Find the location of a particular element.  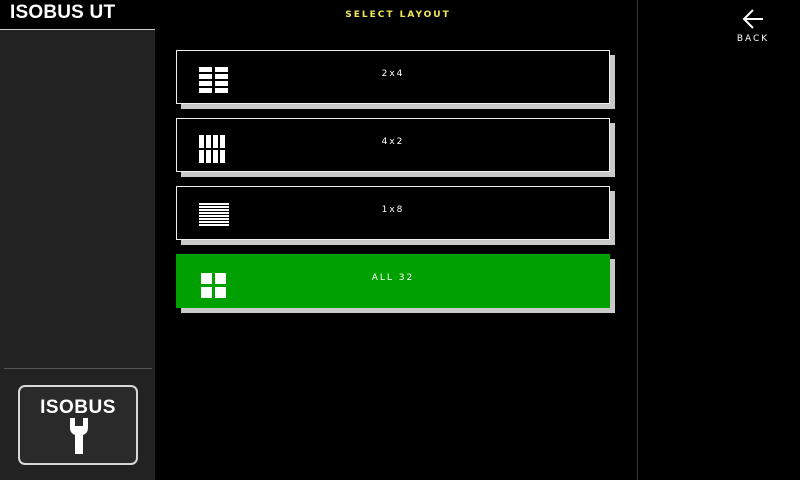

back-arrow-icon is located at coordinates (752, 19).